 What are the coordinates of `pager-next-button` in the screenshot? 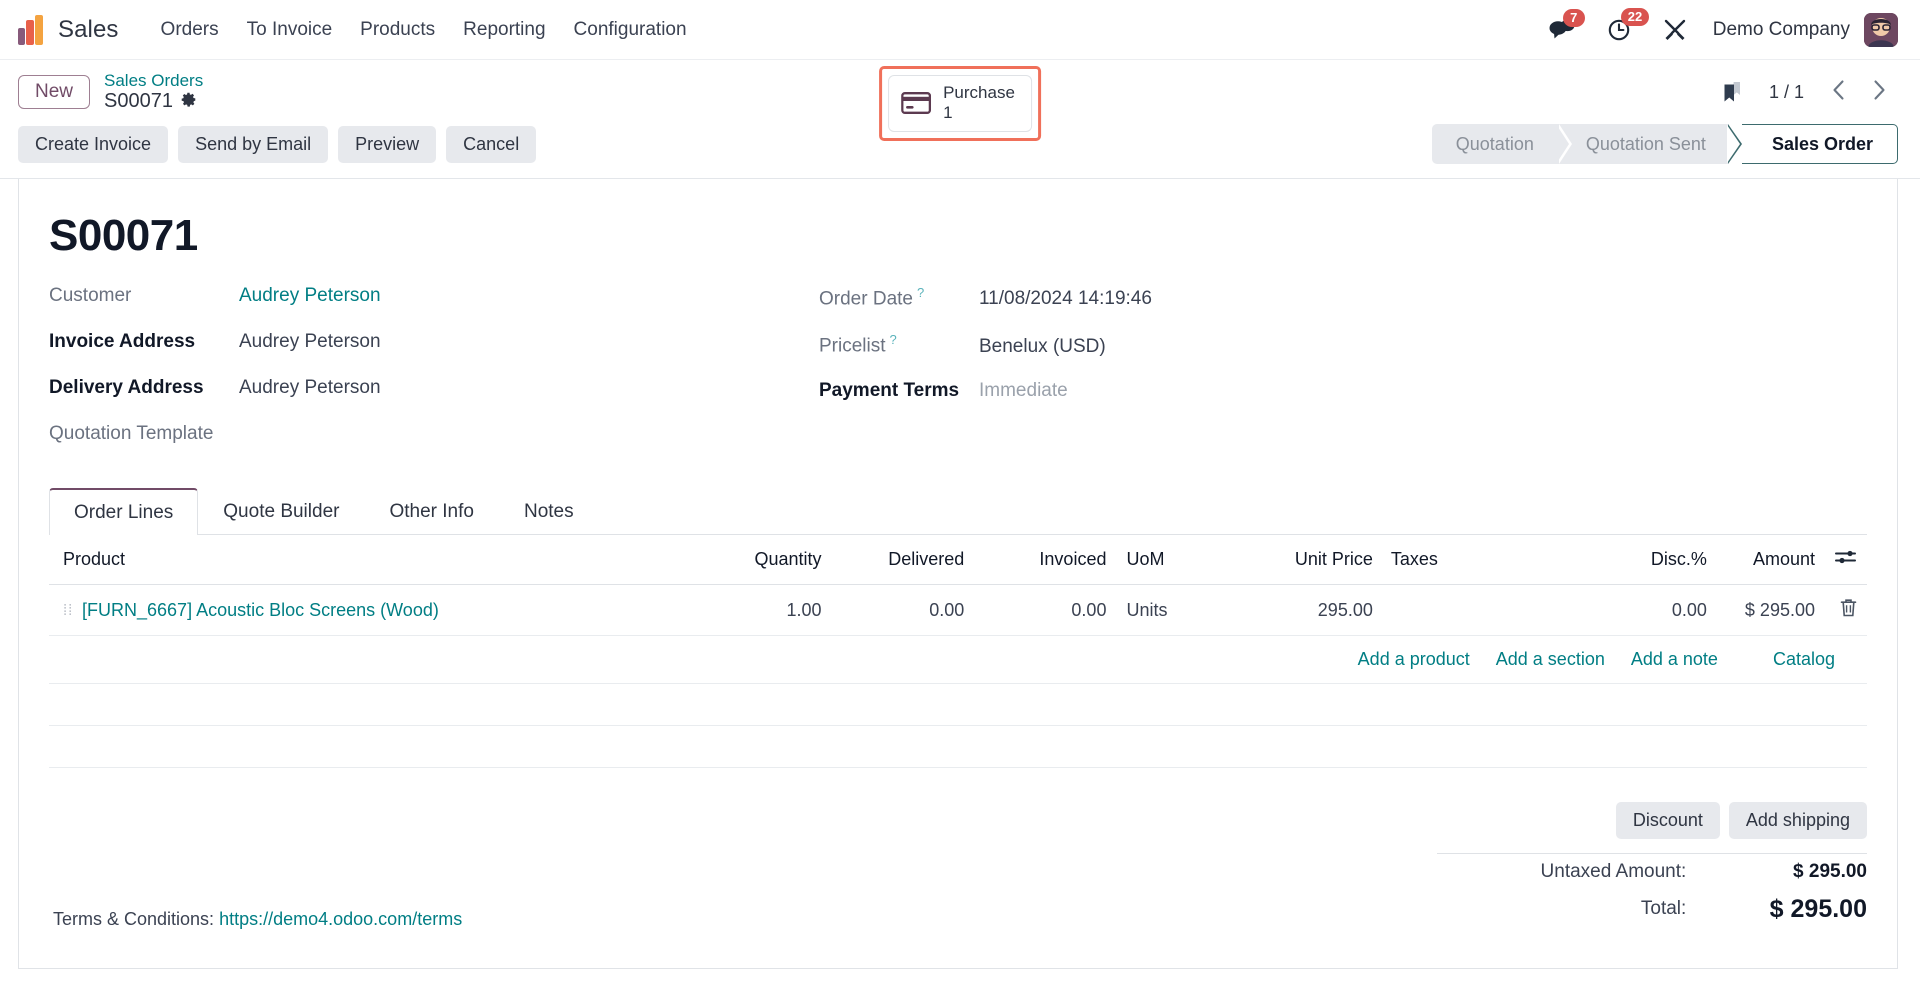 It's located at (1879, 92).